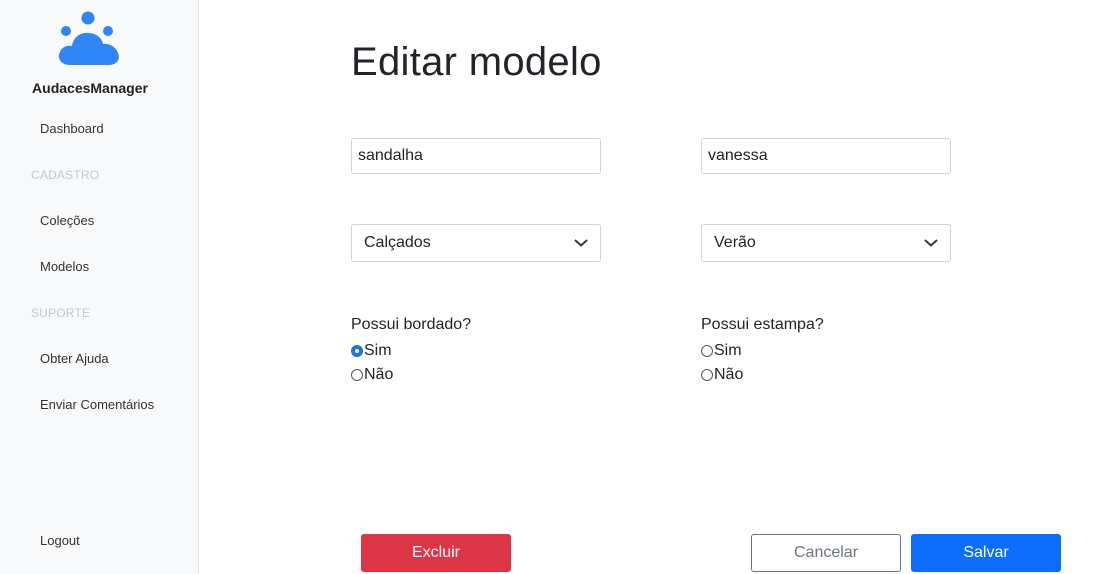  I want to click on estampa-option-nao-label: Não, so click(729, 374).